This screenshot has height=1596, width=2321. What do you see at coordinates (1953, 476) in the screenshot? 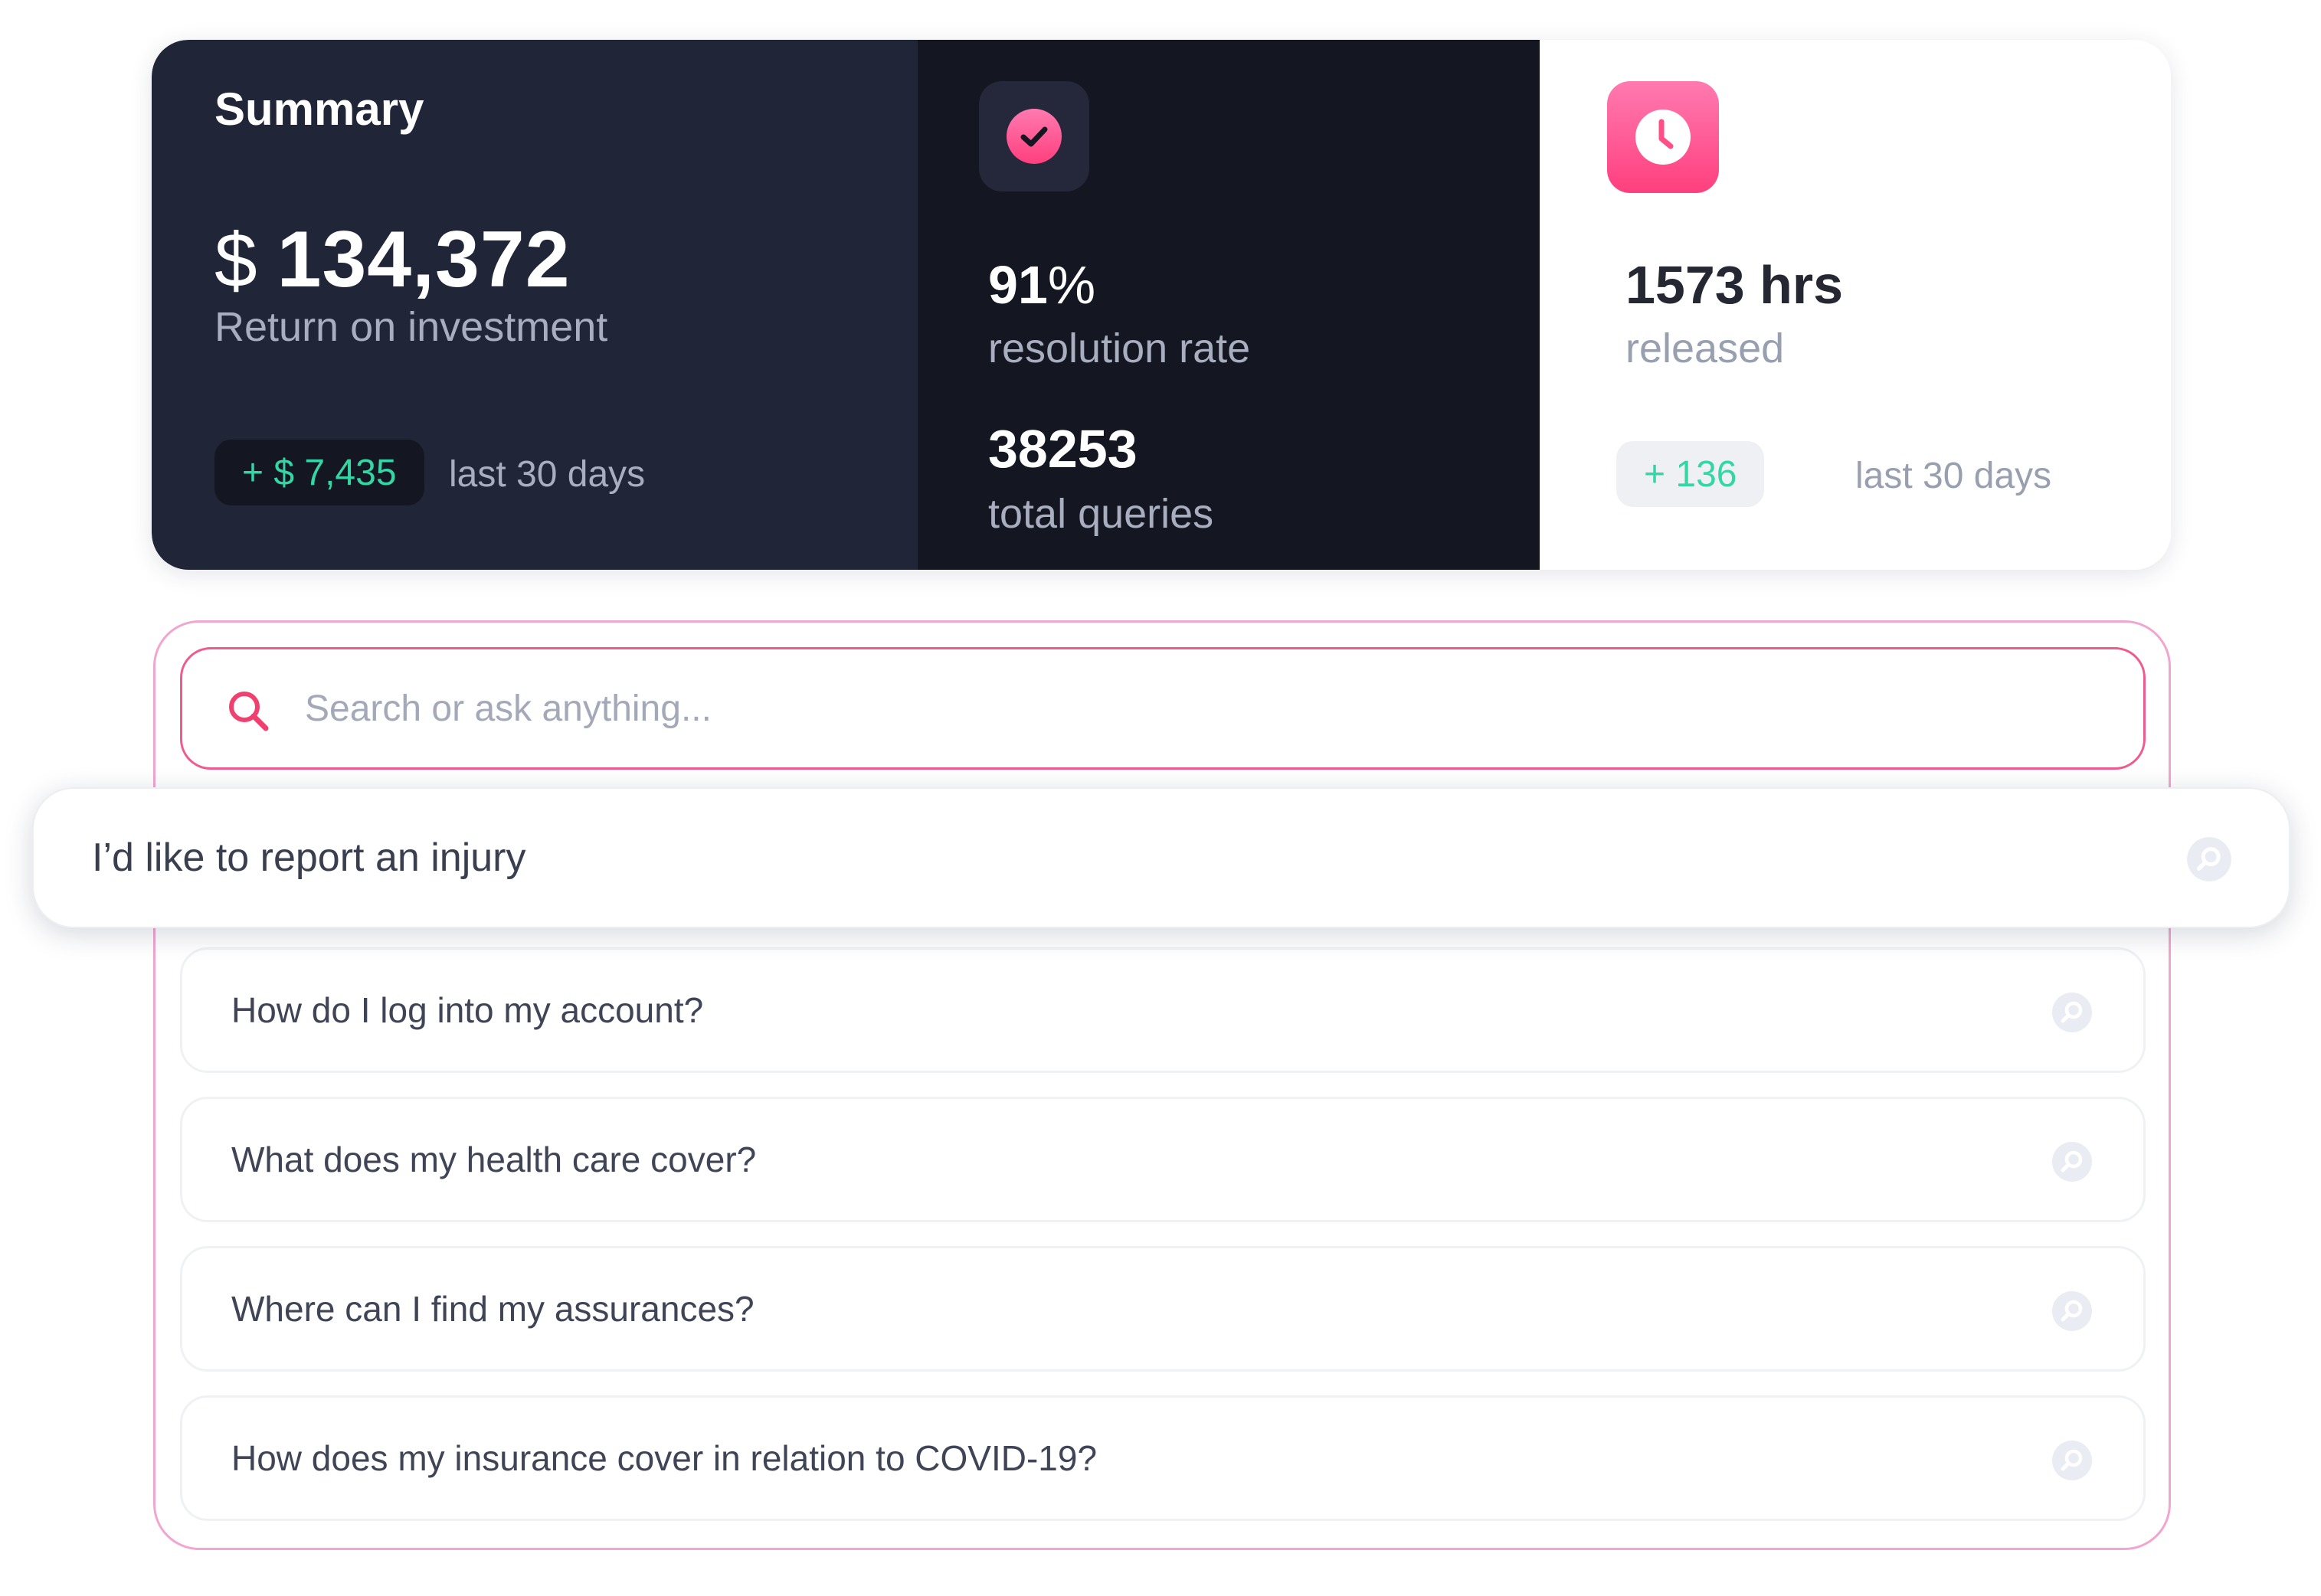
I see `hours-period: last 30 days` at bounding box center [1953, 476].